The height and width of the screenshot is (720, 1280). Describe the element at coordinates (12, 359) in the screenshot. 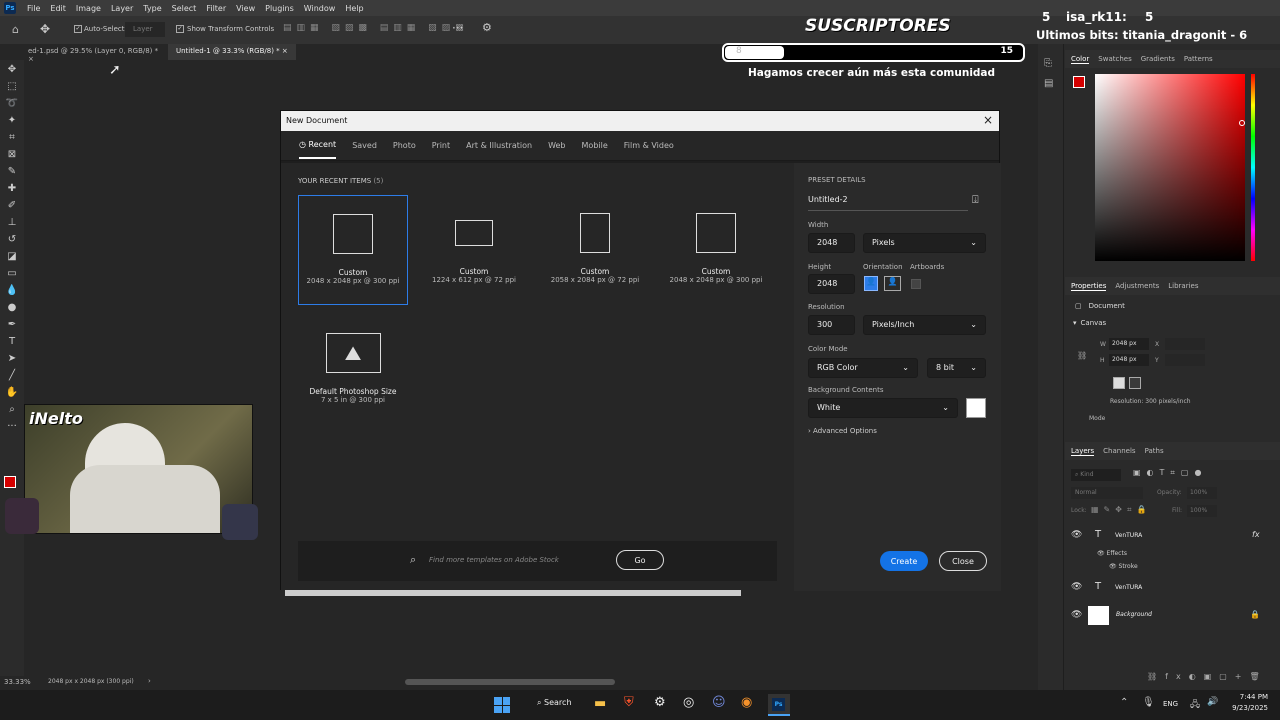

I see `path-selection-icon: ➤` at that location.